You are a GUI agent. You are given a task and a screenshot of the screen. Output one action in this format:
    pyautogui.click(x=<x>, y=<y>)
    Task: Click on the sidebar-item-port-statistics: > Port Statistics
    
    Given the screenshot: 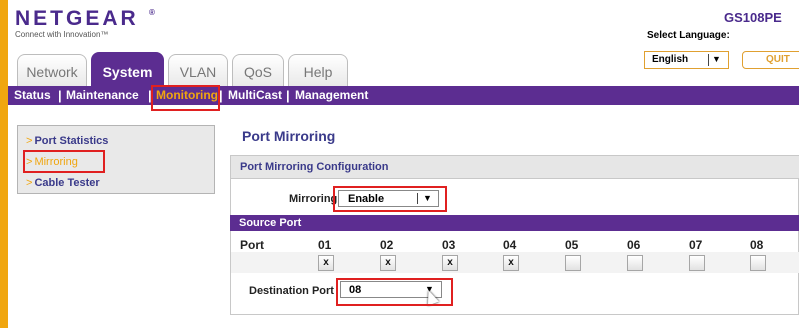 What is the action you would take?
    pyautogui.click(x=67, y=141)
    